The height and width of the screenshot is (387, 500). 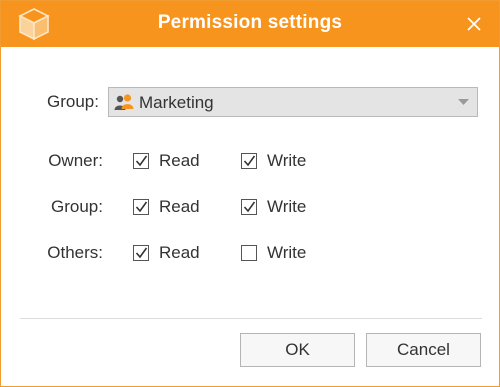 What do you see at coordinates (297, 350) in the screenshot?
I see `ok-button: OK` at bounding box center [297, 350].